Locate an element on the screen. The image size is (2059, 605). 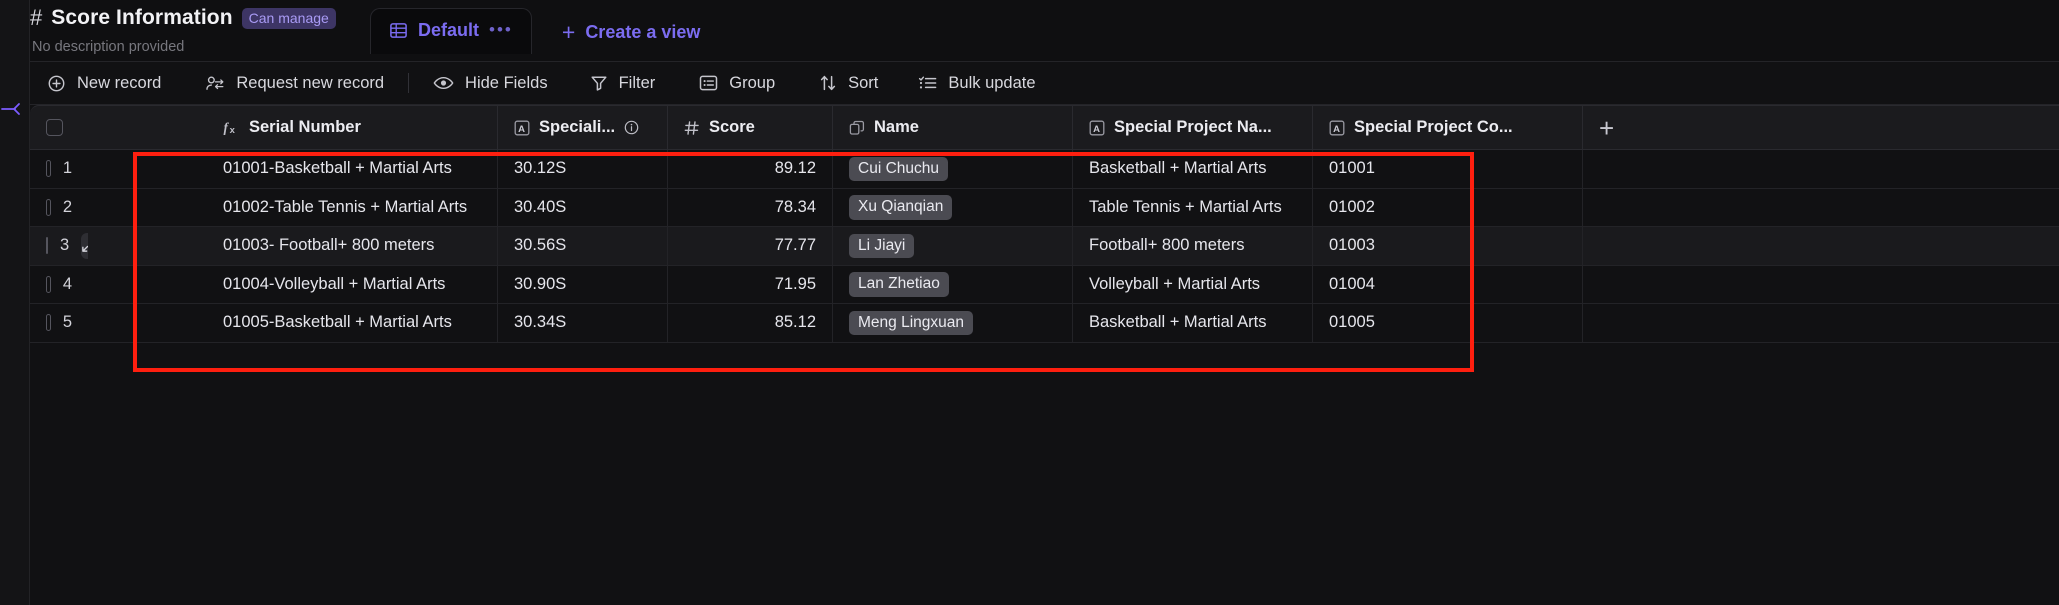
cell-spec: 30.34S is located at coordinates (583, 323).